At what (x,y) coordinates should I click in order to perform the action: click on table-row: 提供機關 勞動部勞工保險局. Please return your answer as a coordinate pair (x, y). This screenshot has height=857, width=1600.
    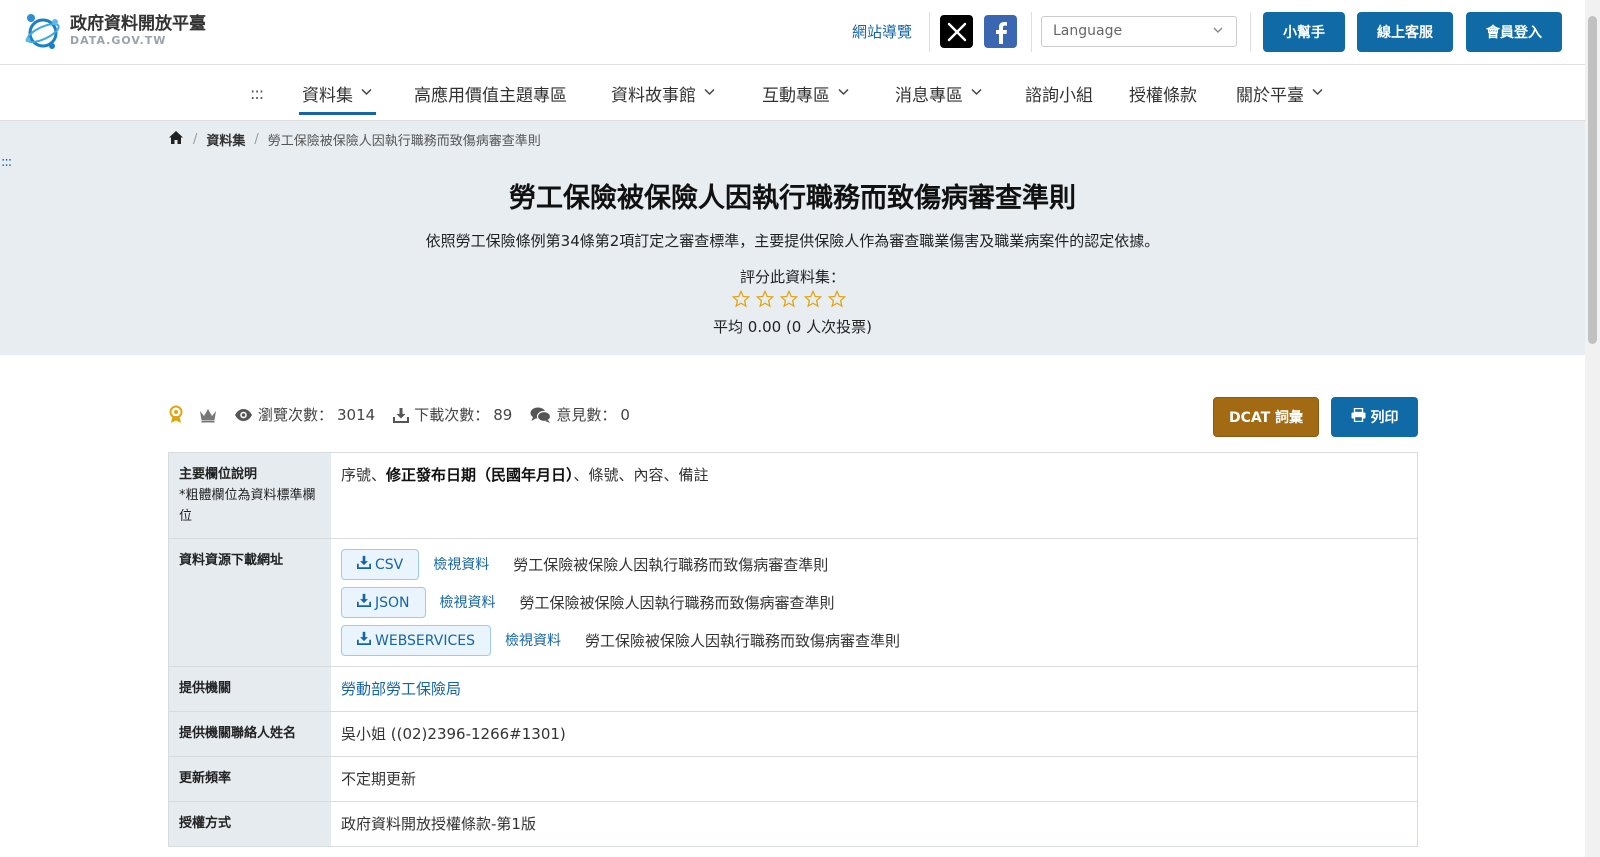
    Looking at the image, I should click on (793, 689).